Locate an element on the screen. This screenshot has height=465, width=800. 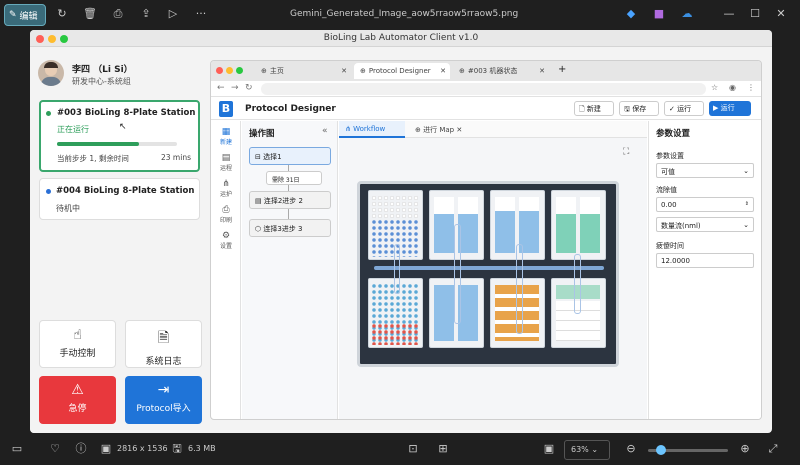
field-value: 0.00 is located at coordinates (669, 205).